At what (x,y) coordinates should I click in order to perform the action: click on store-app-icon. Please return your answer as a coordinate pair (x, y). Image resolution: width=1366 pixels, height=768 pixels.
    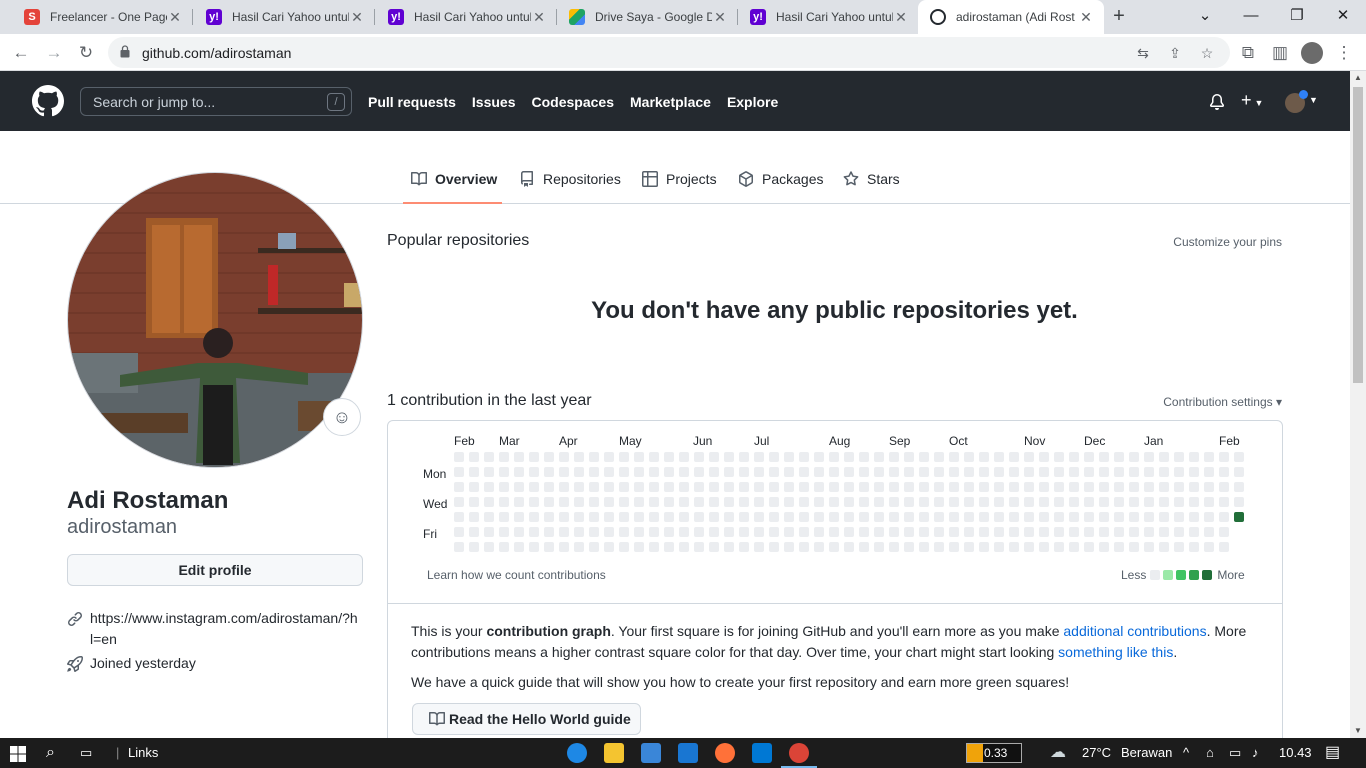
    Looking at the image, I should click on (651, 753).